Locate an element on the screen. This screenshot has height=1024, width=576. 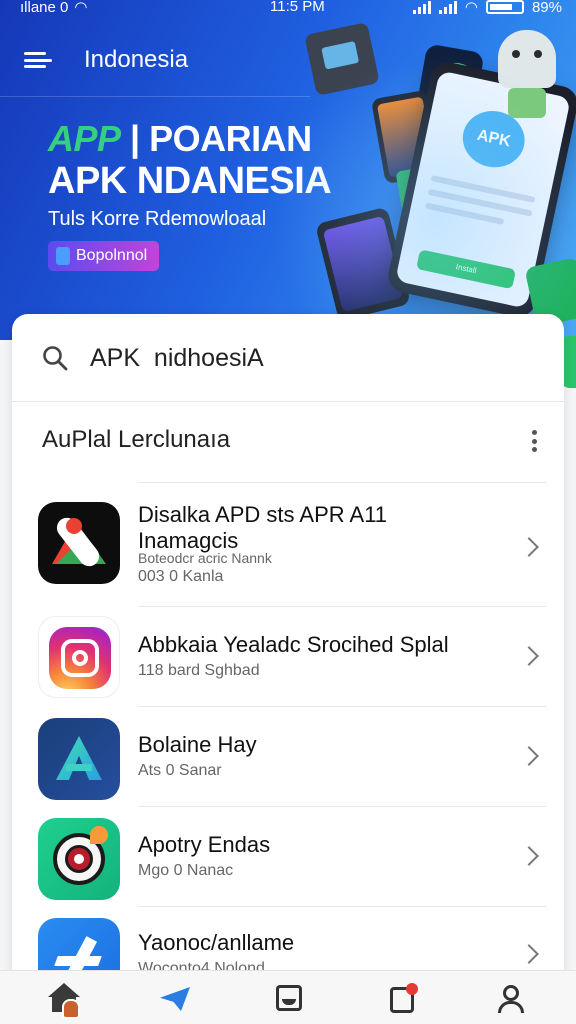
android-robot-icon is located at coordinates (527, 74).